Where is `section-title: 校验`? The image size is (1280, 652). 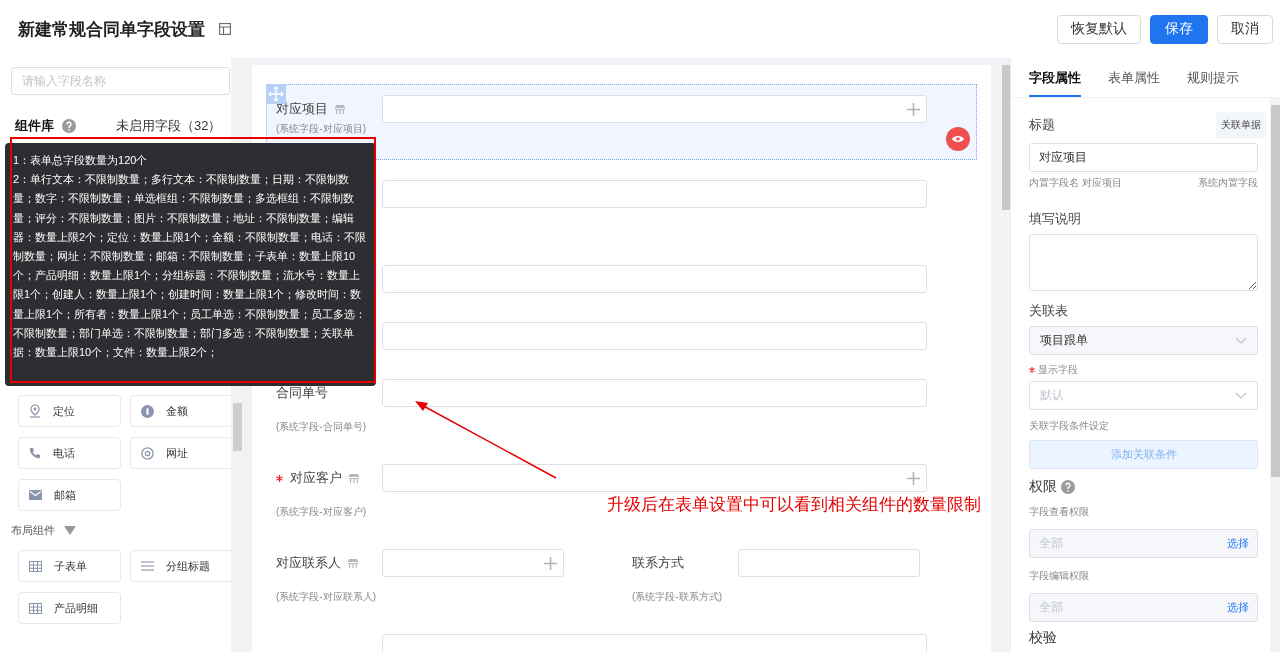 section-title: 校验 is located at coordinates (1043, 638).